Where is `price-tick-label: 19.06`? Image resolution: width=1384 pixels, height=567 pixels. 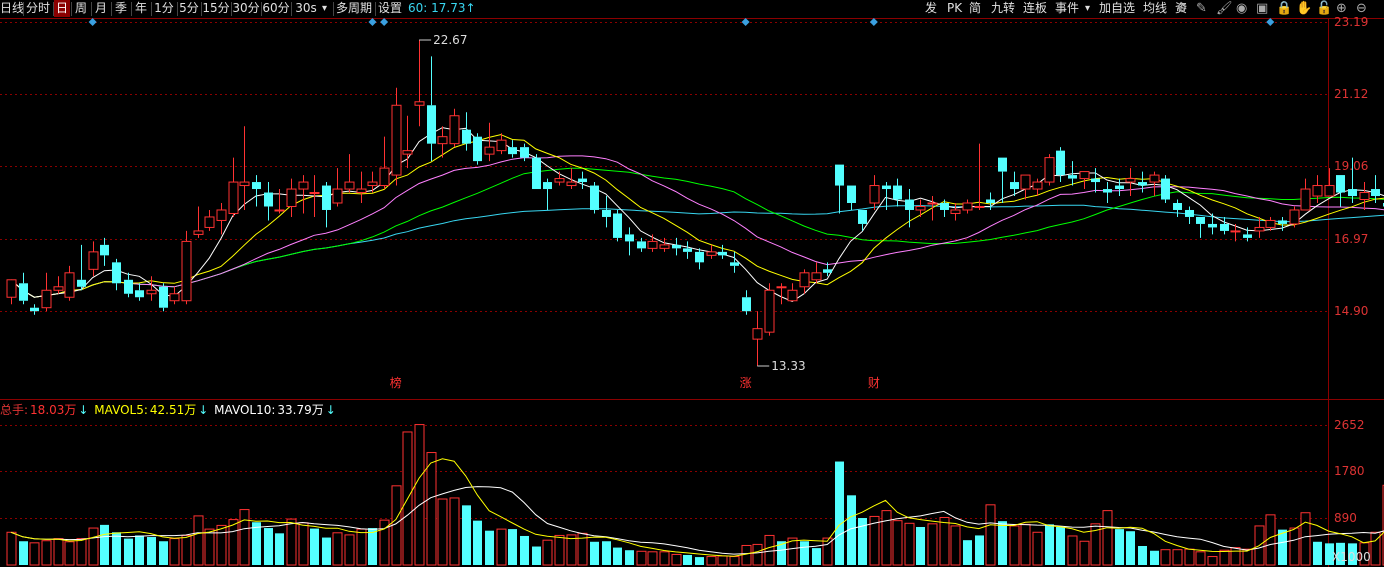 price-tick-label: 19.06 is located at coordinates (1351, 166).